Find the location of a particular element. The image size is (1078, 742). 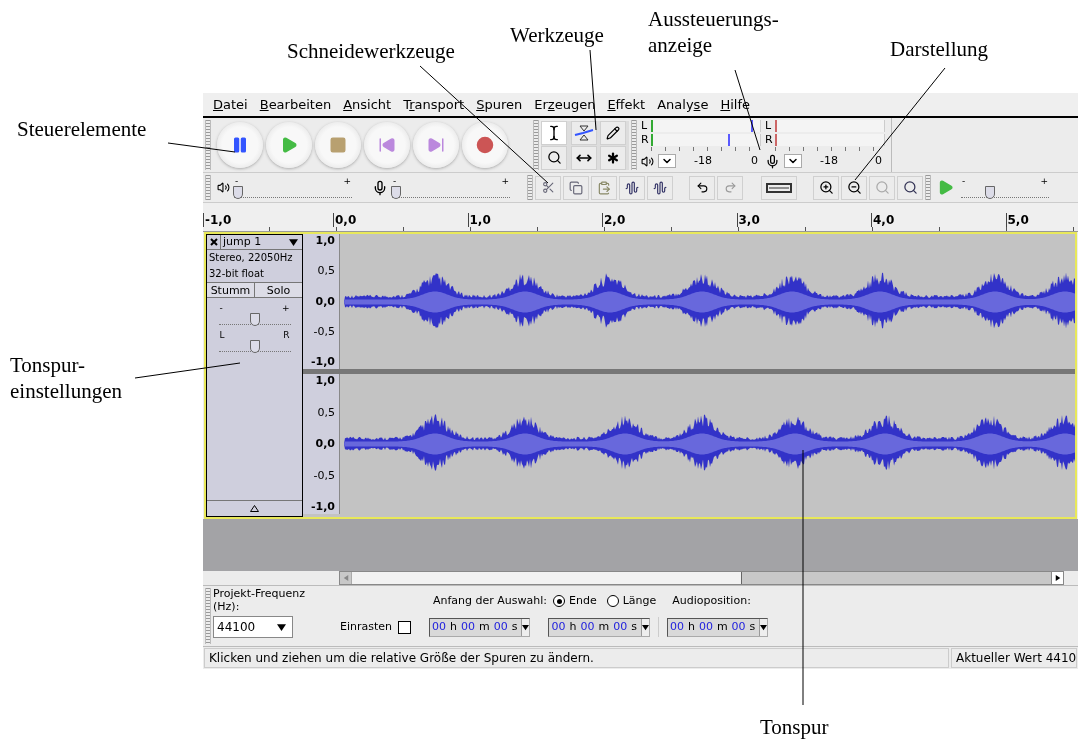

silence-button is located at coordinates (660, 187).